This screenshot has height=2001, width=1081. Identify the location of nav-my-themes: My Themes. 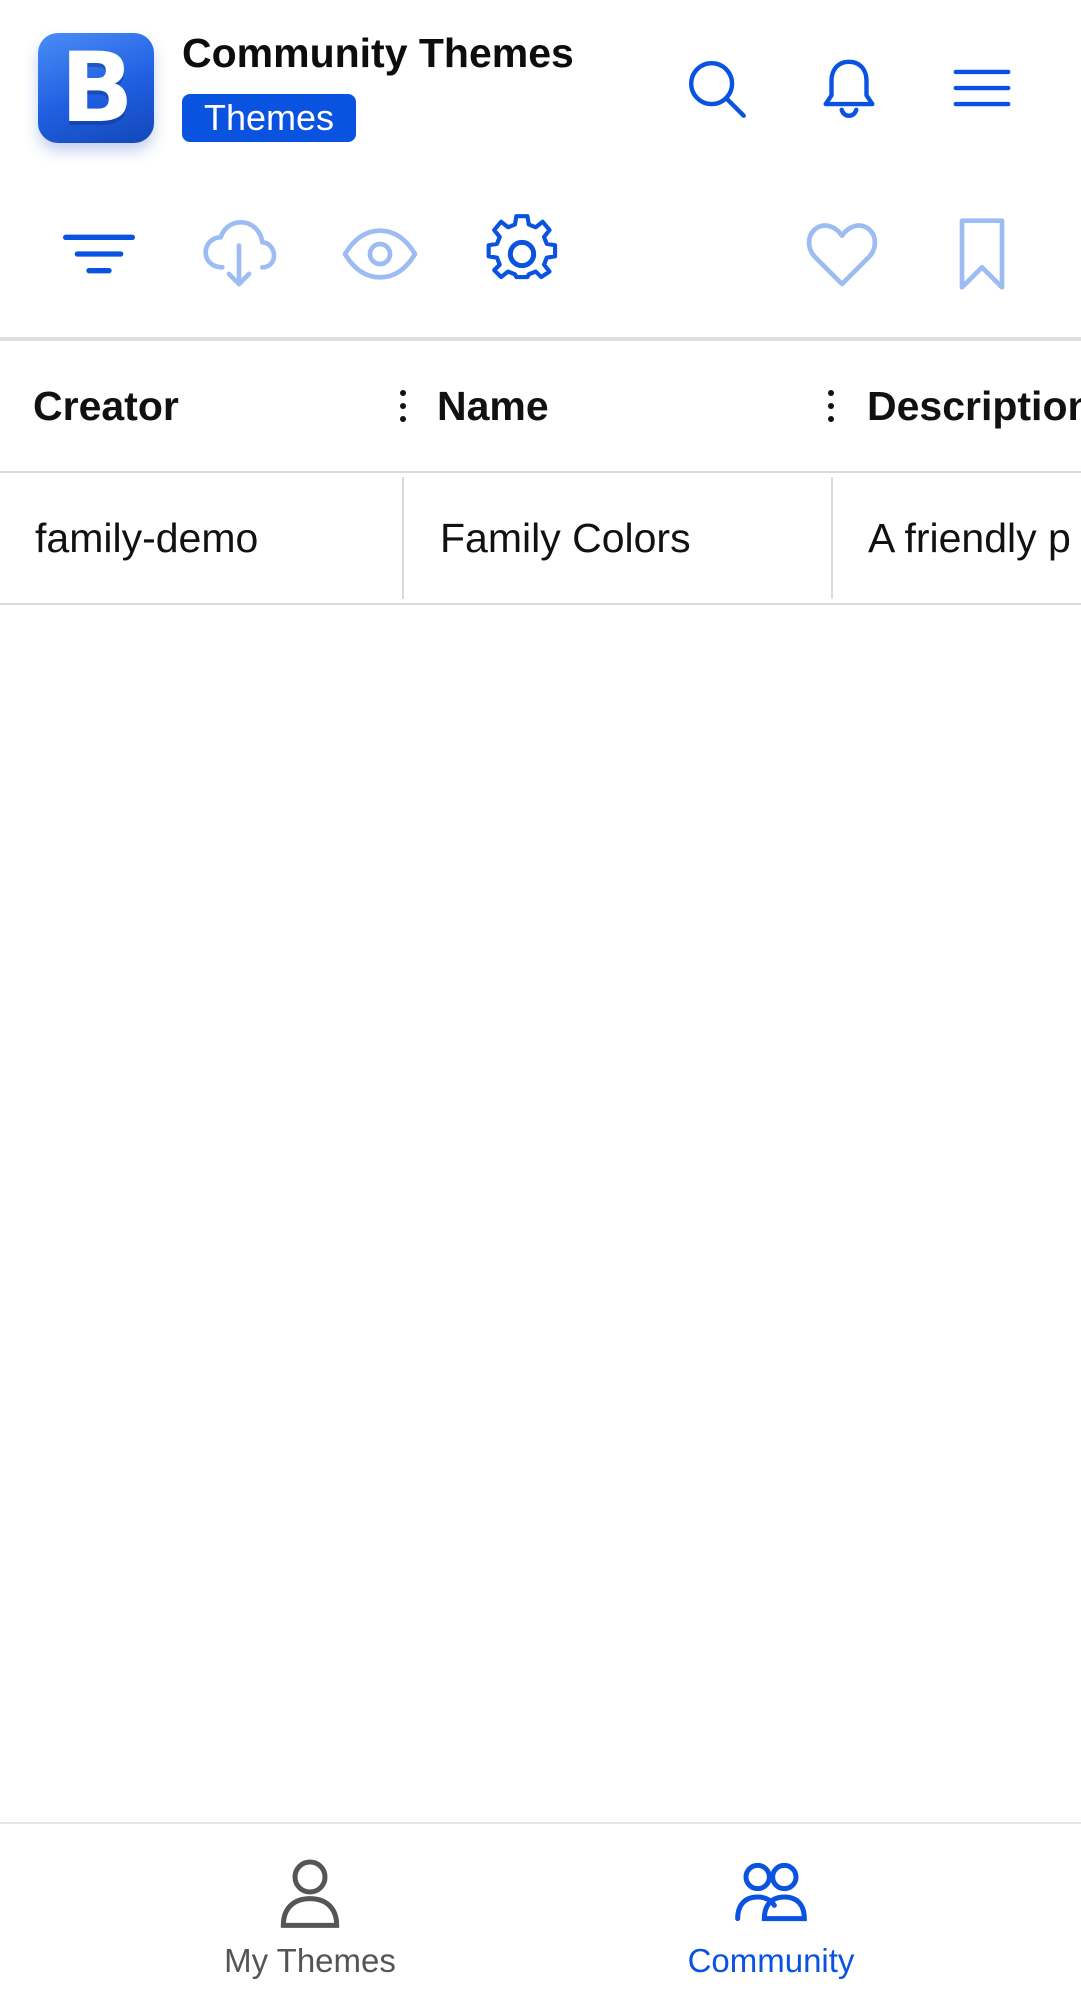
(310, 1912).